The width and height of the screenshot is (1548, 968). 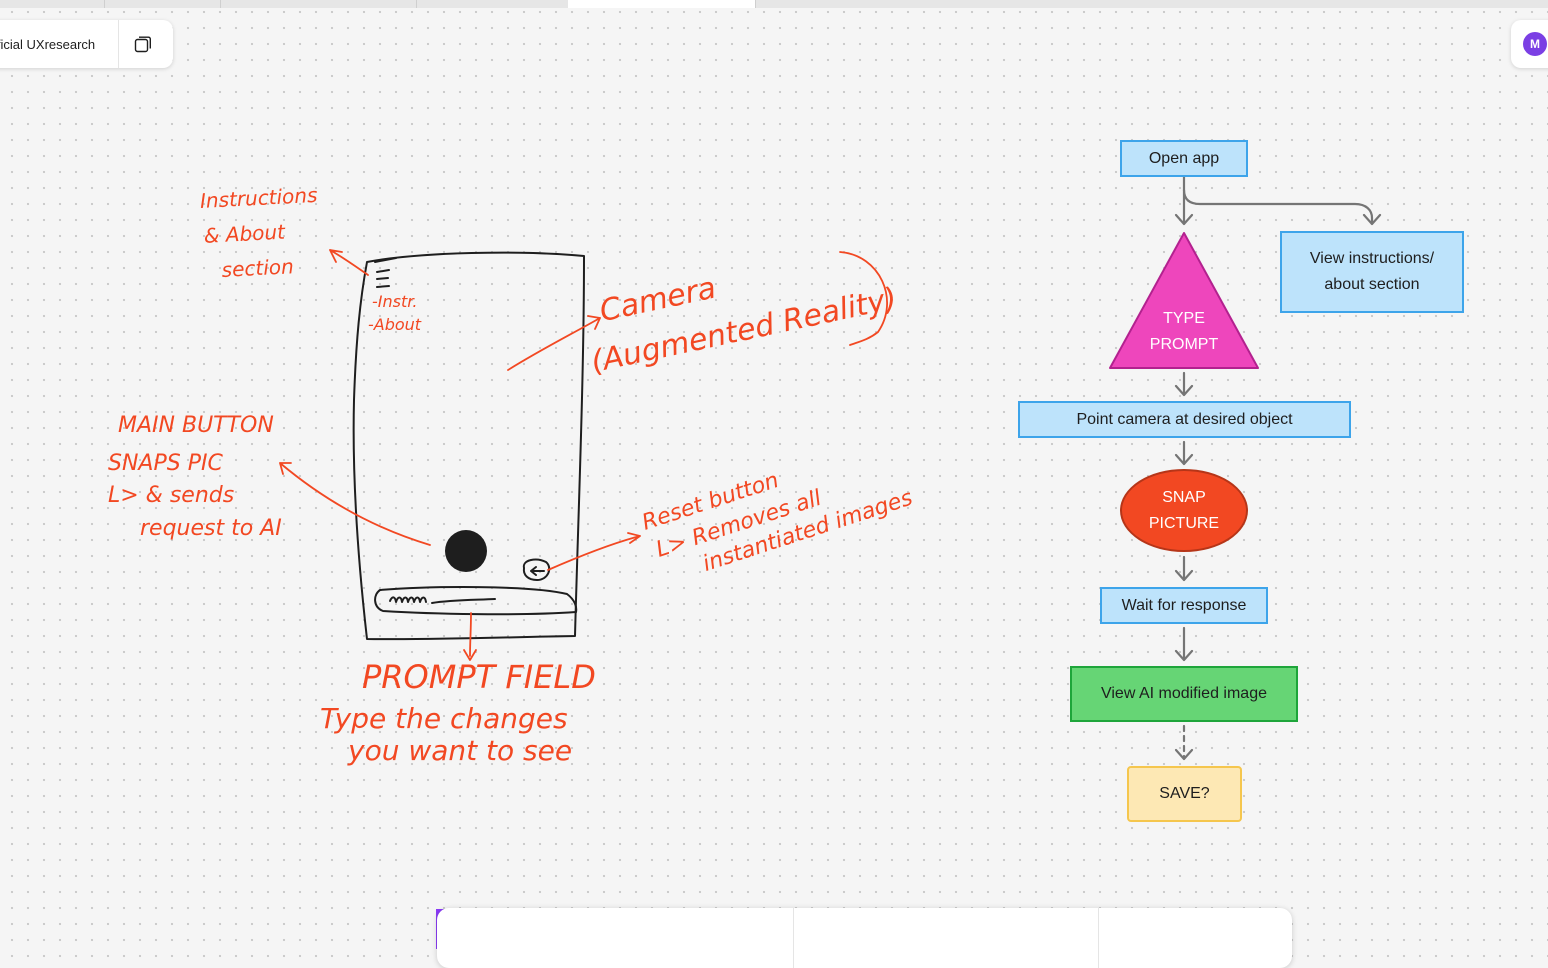 I want to click on sticky-note-tool-button, so click(x=627, y=938).